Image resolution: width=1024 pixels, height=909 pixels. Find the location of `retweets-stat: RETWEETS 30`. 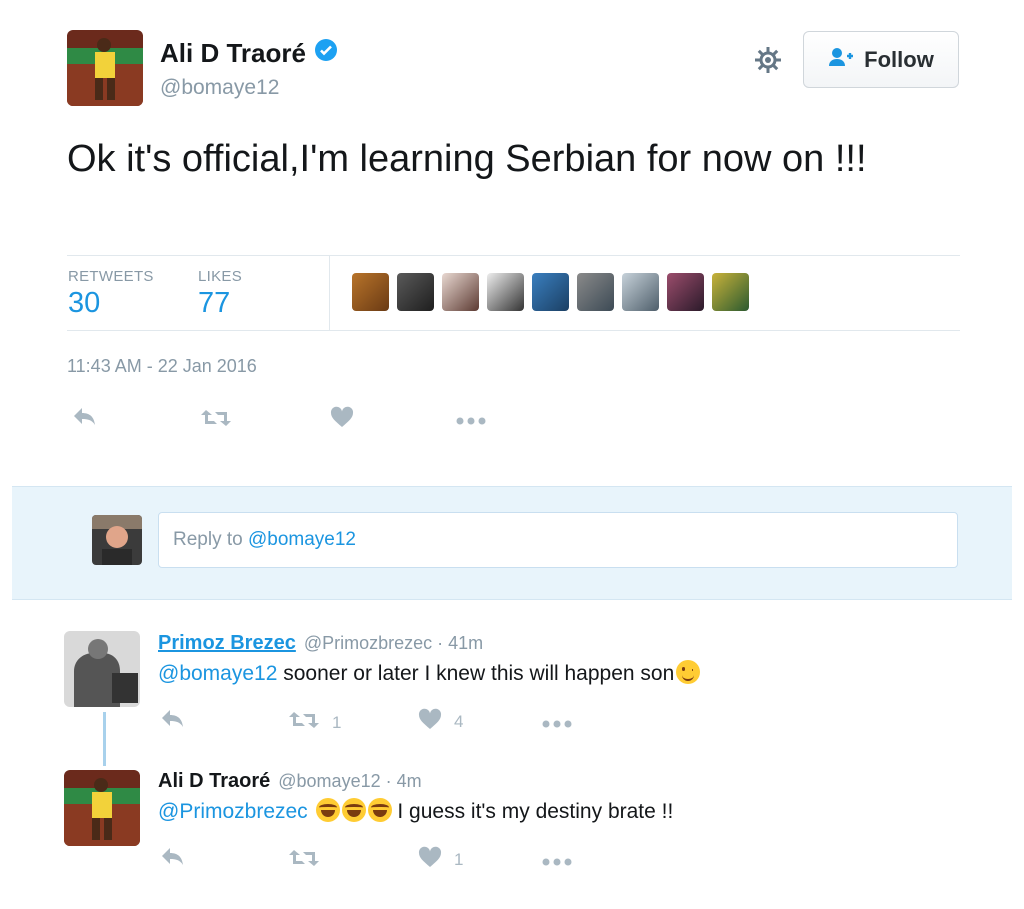

retweets-stat: RETWEETS 30 is located at coordinates (111, 294).